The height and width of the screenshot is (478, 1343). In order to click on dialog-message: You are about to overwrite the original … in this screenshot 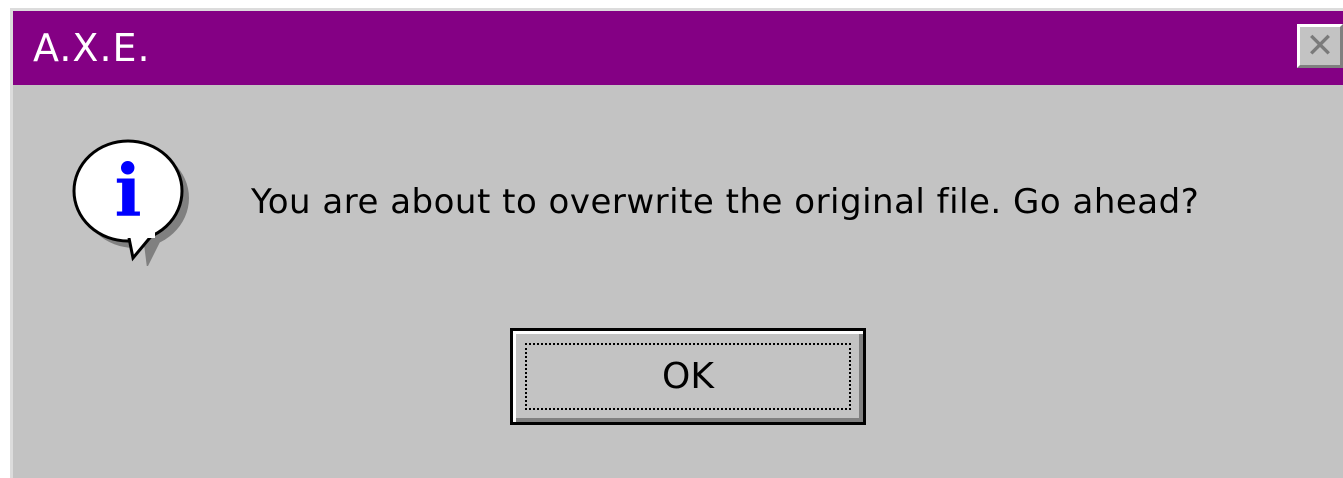, I will do `click(725, 202)`.